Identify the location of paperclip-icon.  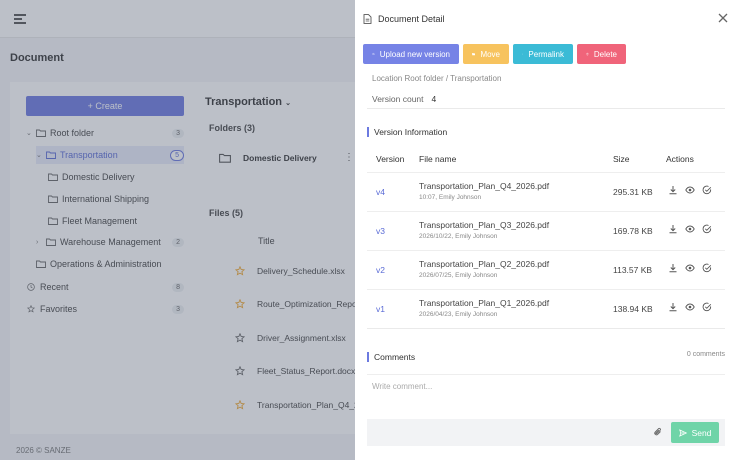
(658, 432).